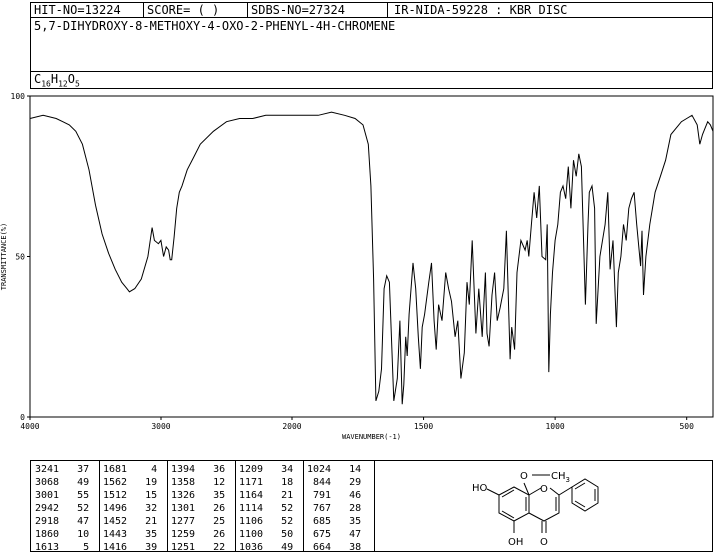 This screenshot has width=715, height=554. What do you see at coordinates (334, 547) in the screenshot?
I see `peak-row: 664 38` at bounding box center [334, 547].